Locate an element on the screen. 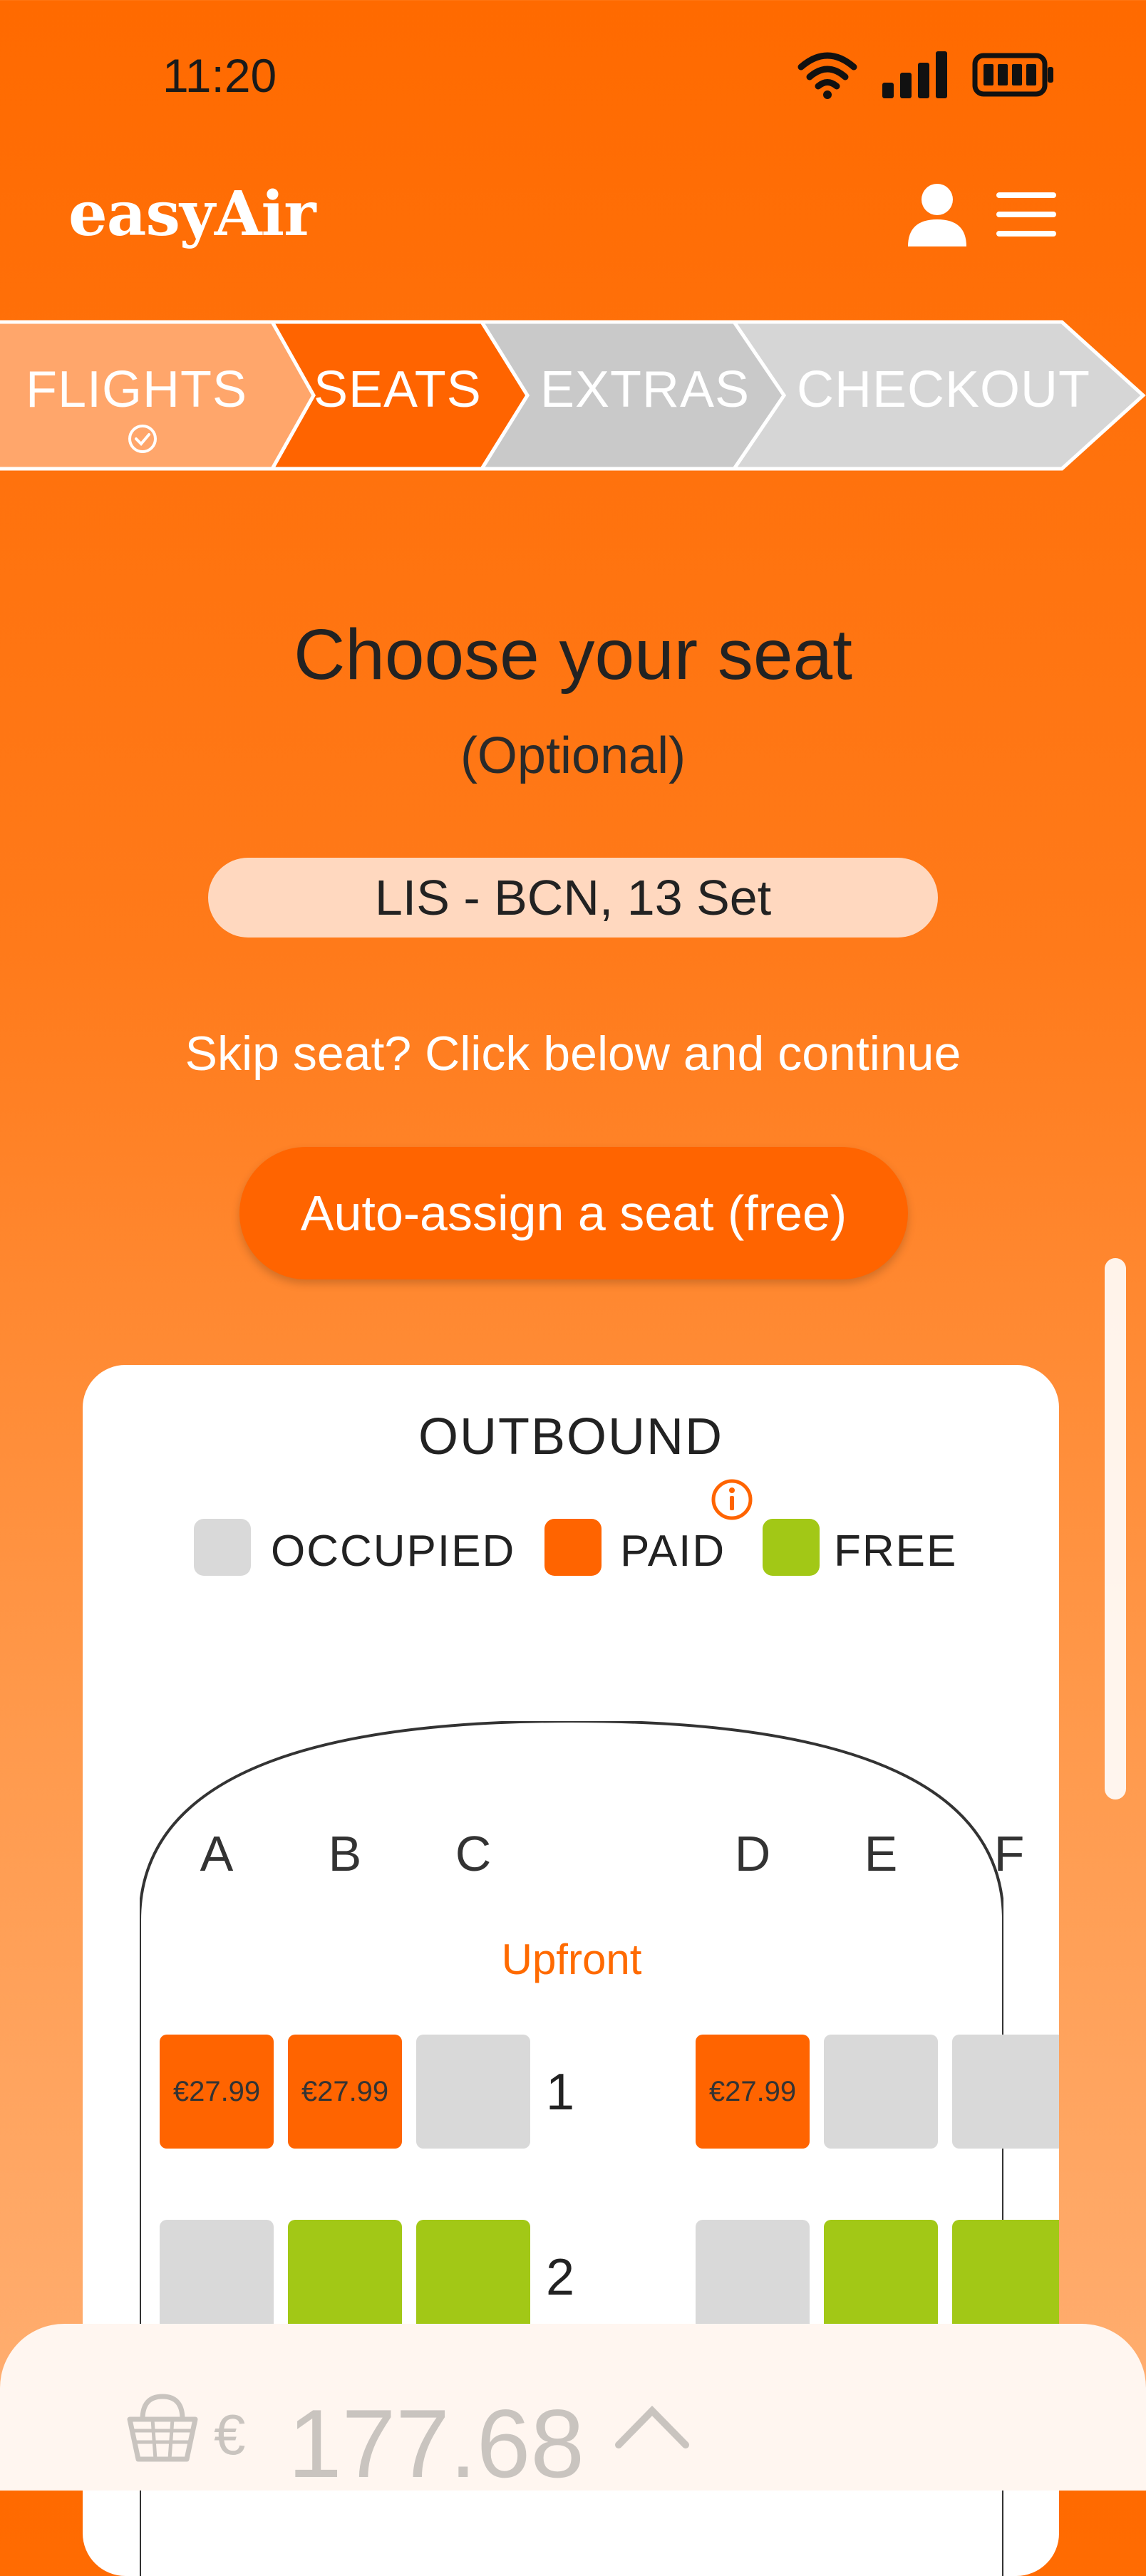 The height and width of the screenshot is (2576, 1146). column-letter-b: B is located at coordinates (345, 1853).